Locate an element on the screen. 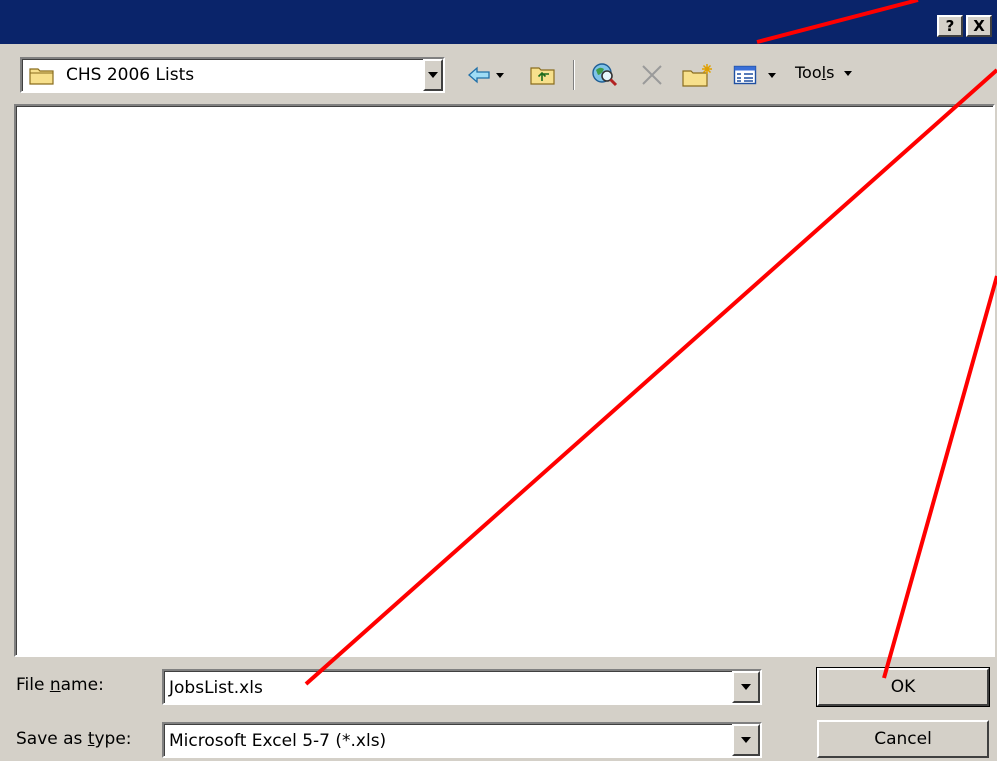 This screenshot has width=997, height=761. look-in-dropdown-button is located at coordinates (433, 75).